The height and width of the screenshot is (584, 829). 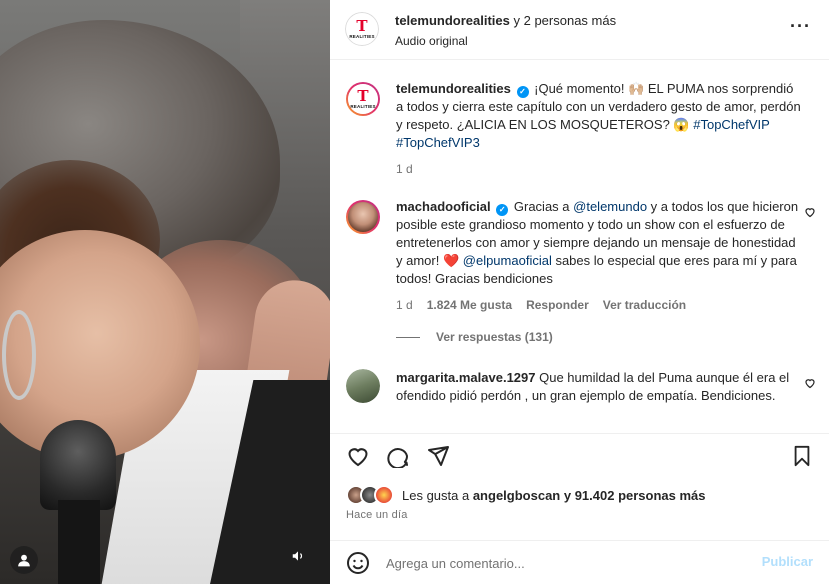 I want to click on audio-label: Audio original, so click(x=431, y=41).